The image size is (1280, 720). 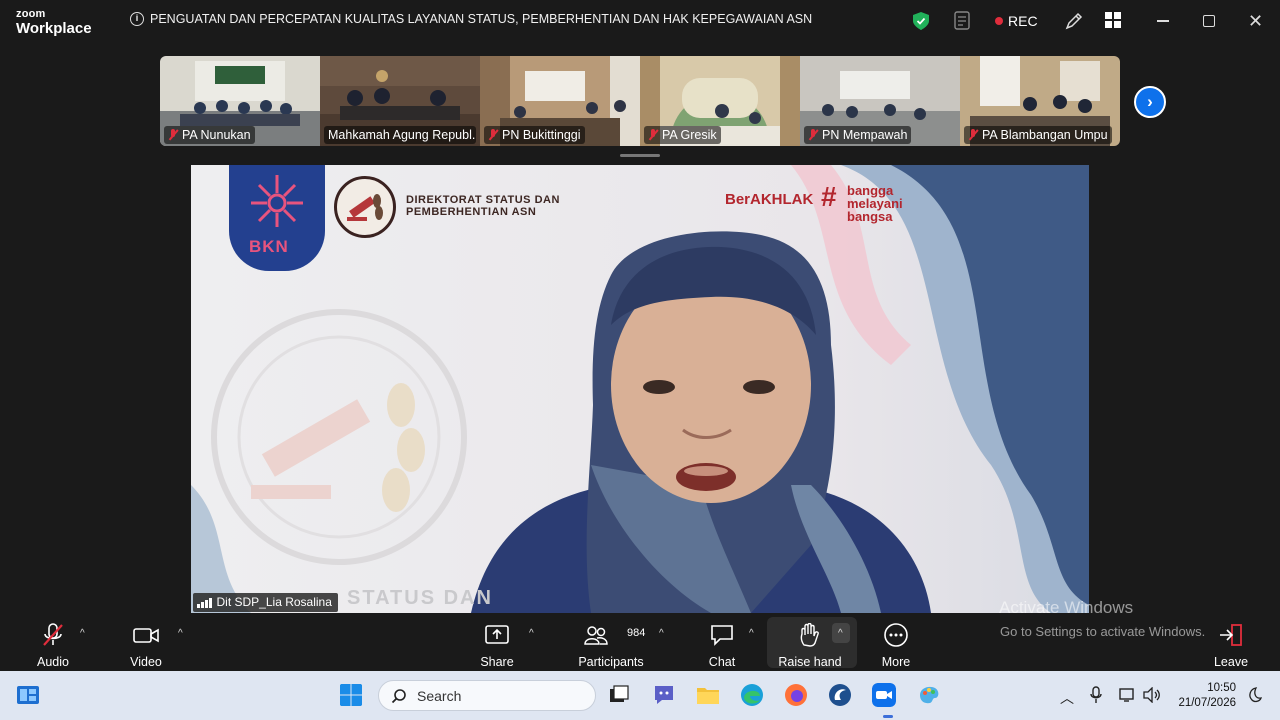 What do you see at coordinates (752, 695) in the screenshot?
I see `edge-browser-icon` at bounding box center [752, 695].